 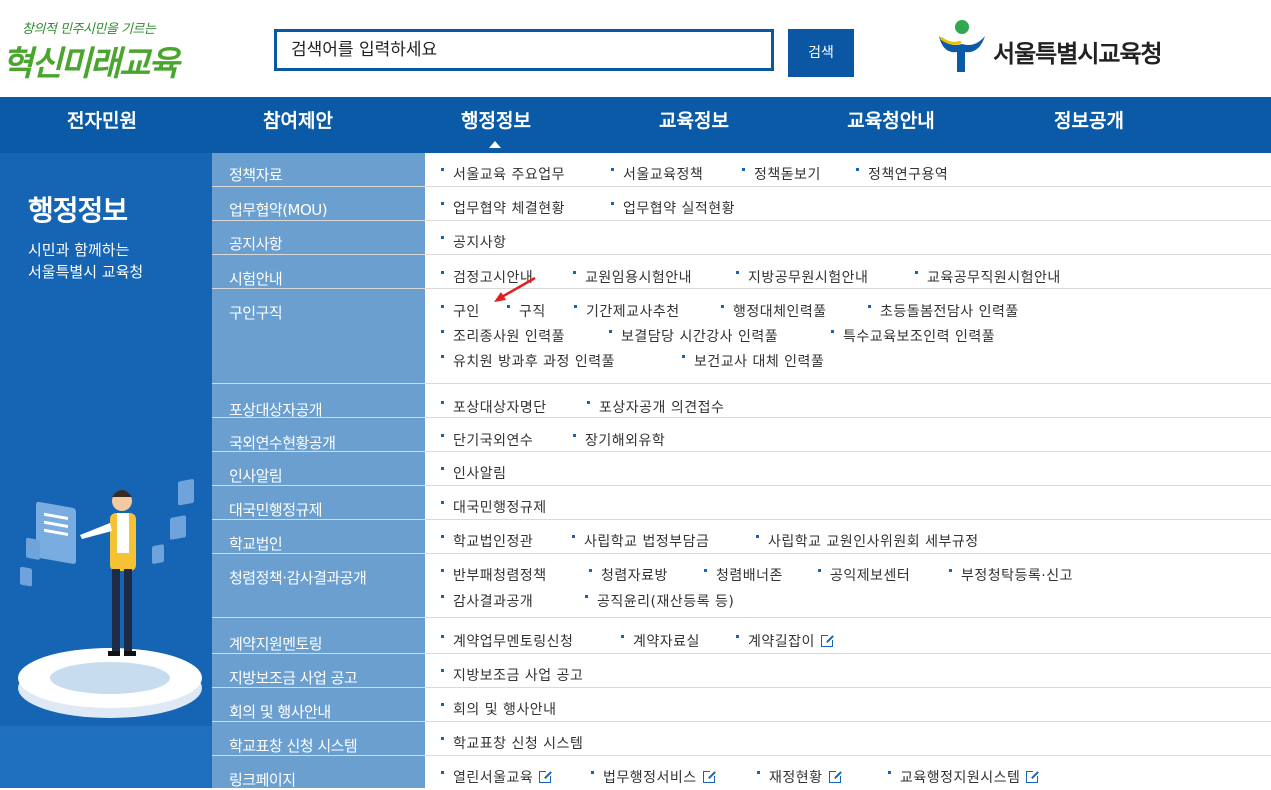 I want to click on nav-item-civil-service: 전자민원, so click(x=102, y=125).